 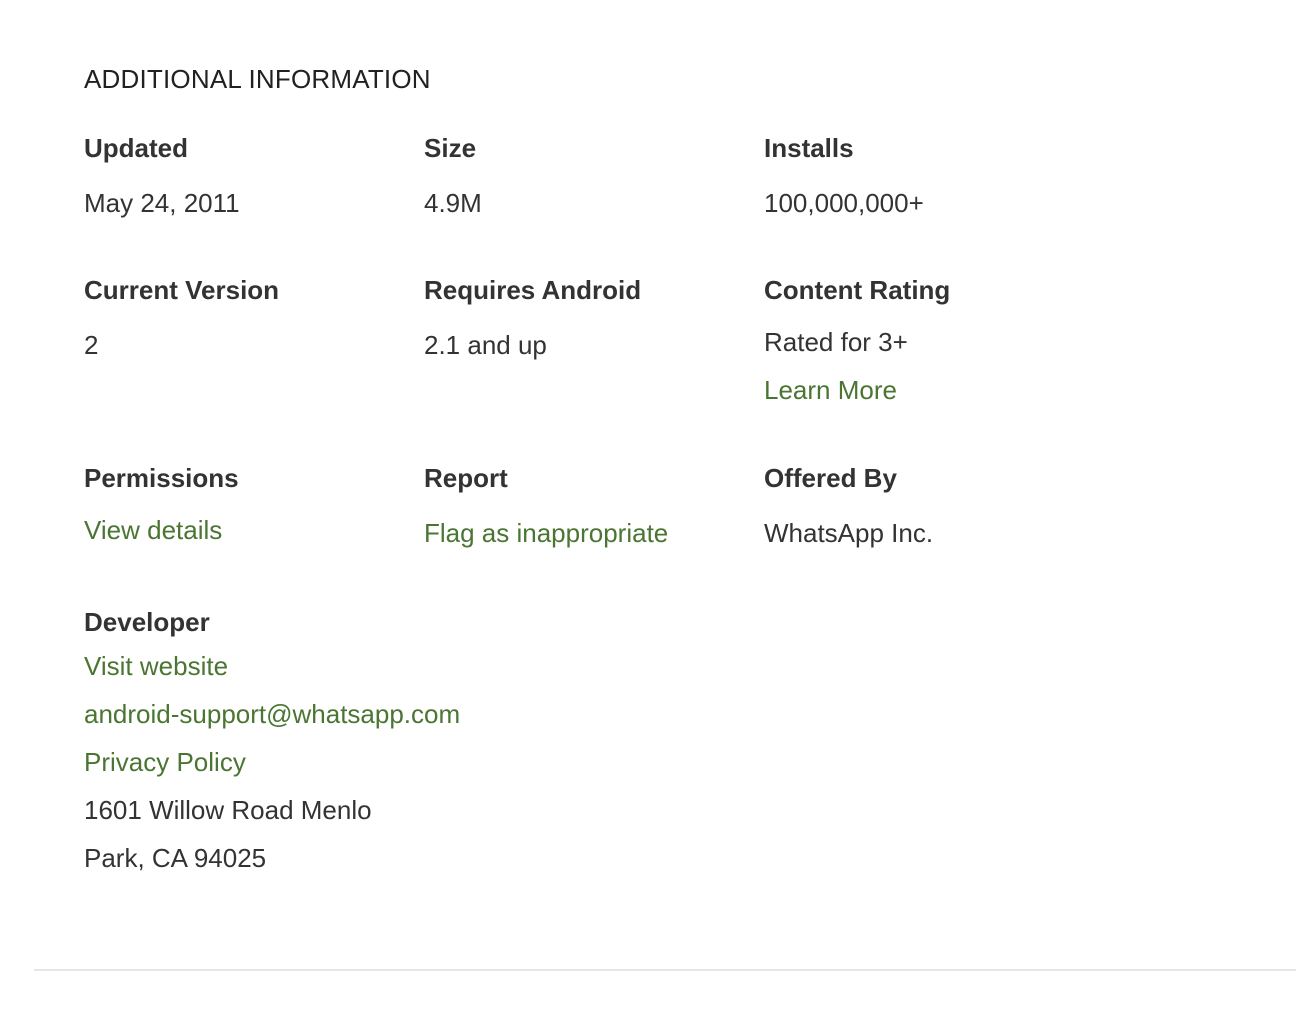 What do you see at coordinates (849, 533) in the screenshot?
I see `offered-by-value: WhatsApp Inc.` at bounding box center [849, 533].